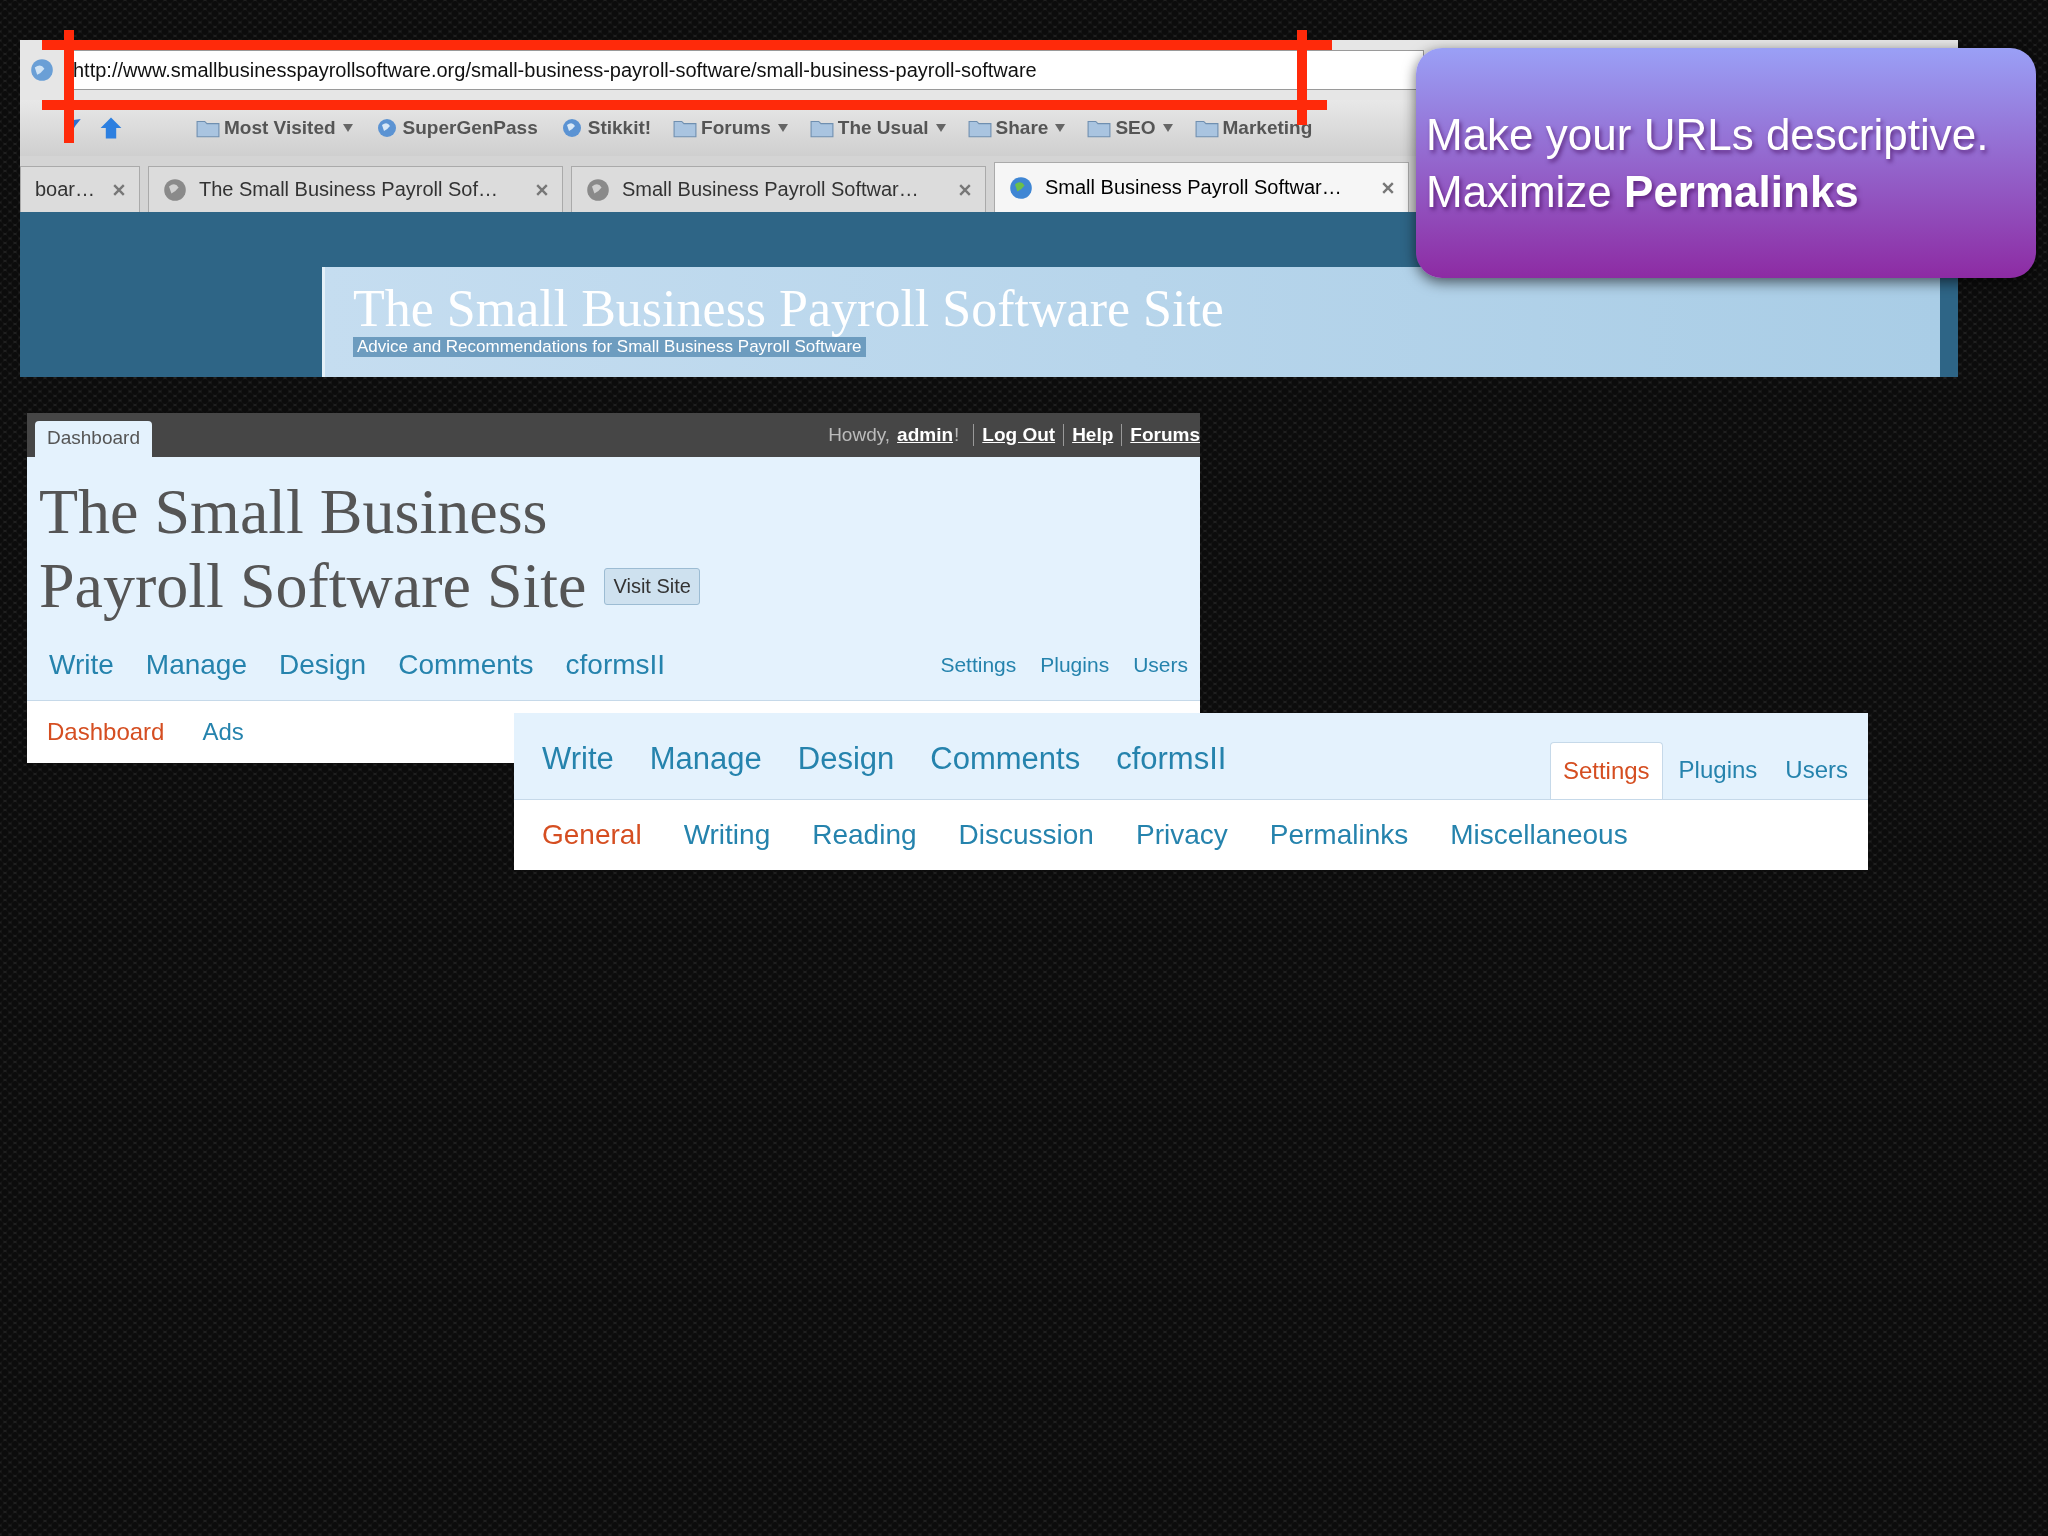  I want to click on site-title: Payroll Software Site, so click(313, 586).